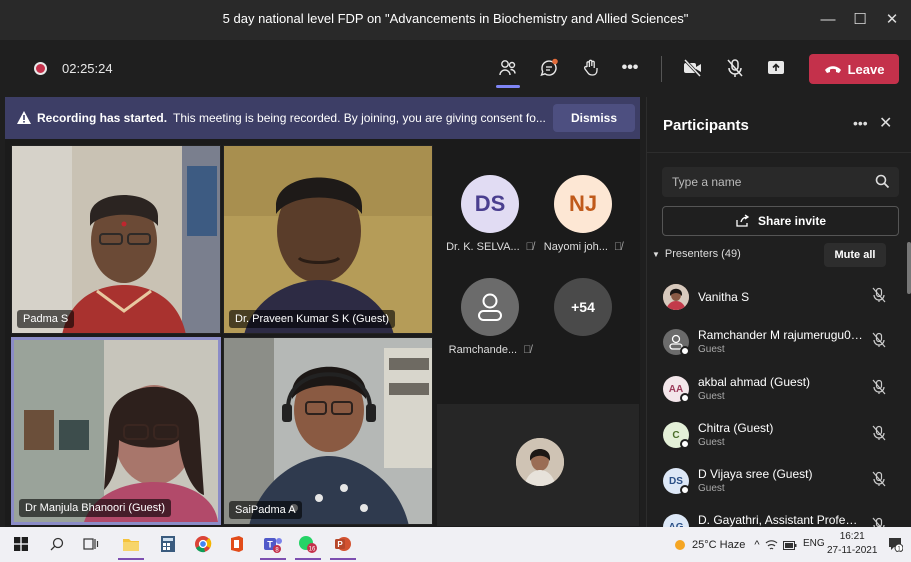  What do you see at coordinates (706, 125) in the screenshot?
I see `panel-title: Participants` at bounding box center [706, 125].